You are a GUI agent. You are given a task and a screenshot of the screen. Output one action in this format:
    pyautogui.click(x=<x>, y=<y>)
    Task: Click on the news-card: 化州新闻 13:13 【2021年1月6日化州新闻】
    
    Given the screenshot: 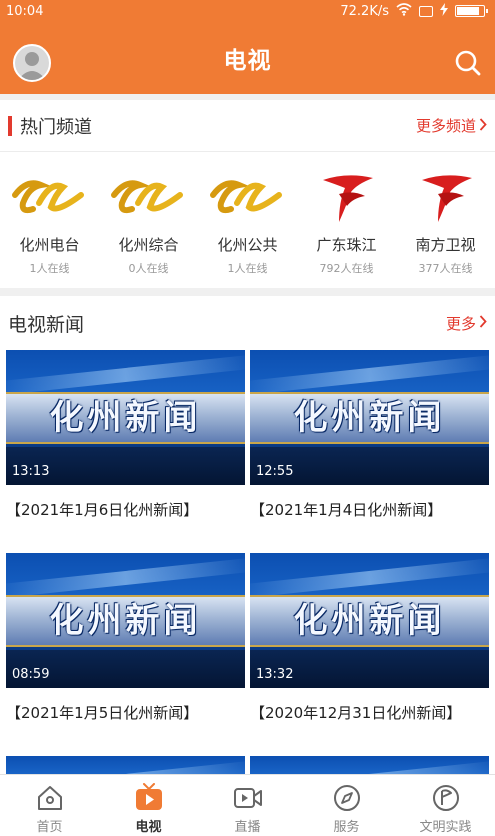 What is the action you would take?
    pyautogui.click(x=125, y=443)
    